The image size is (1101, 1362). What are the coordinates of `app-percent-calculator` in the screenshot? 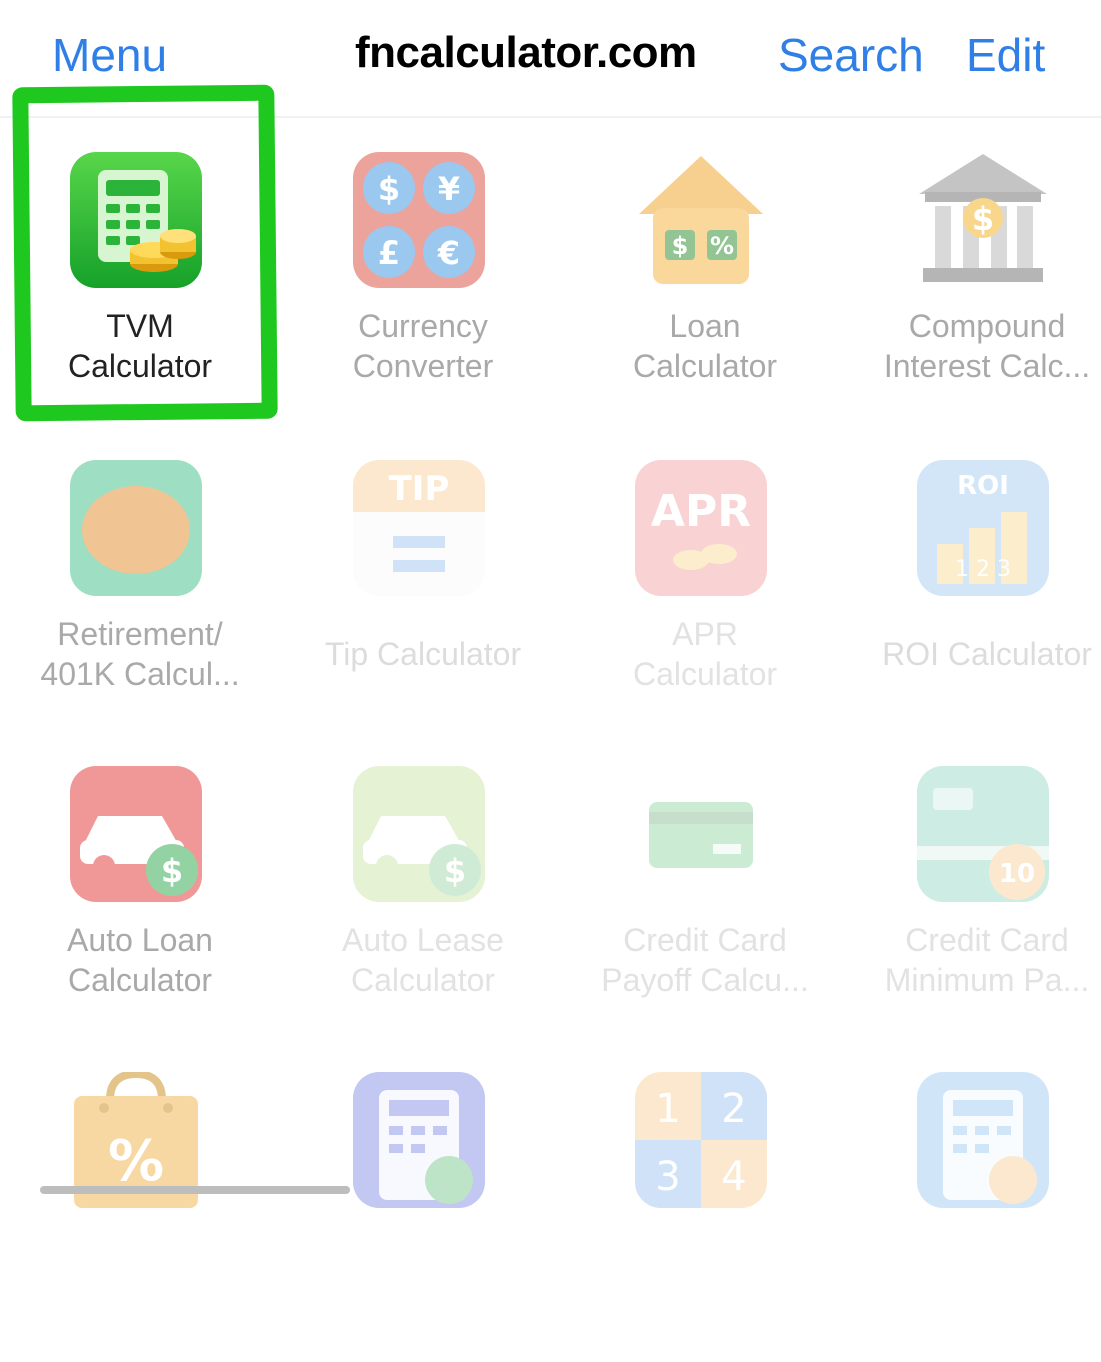 It's located at (974, 1217).